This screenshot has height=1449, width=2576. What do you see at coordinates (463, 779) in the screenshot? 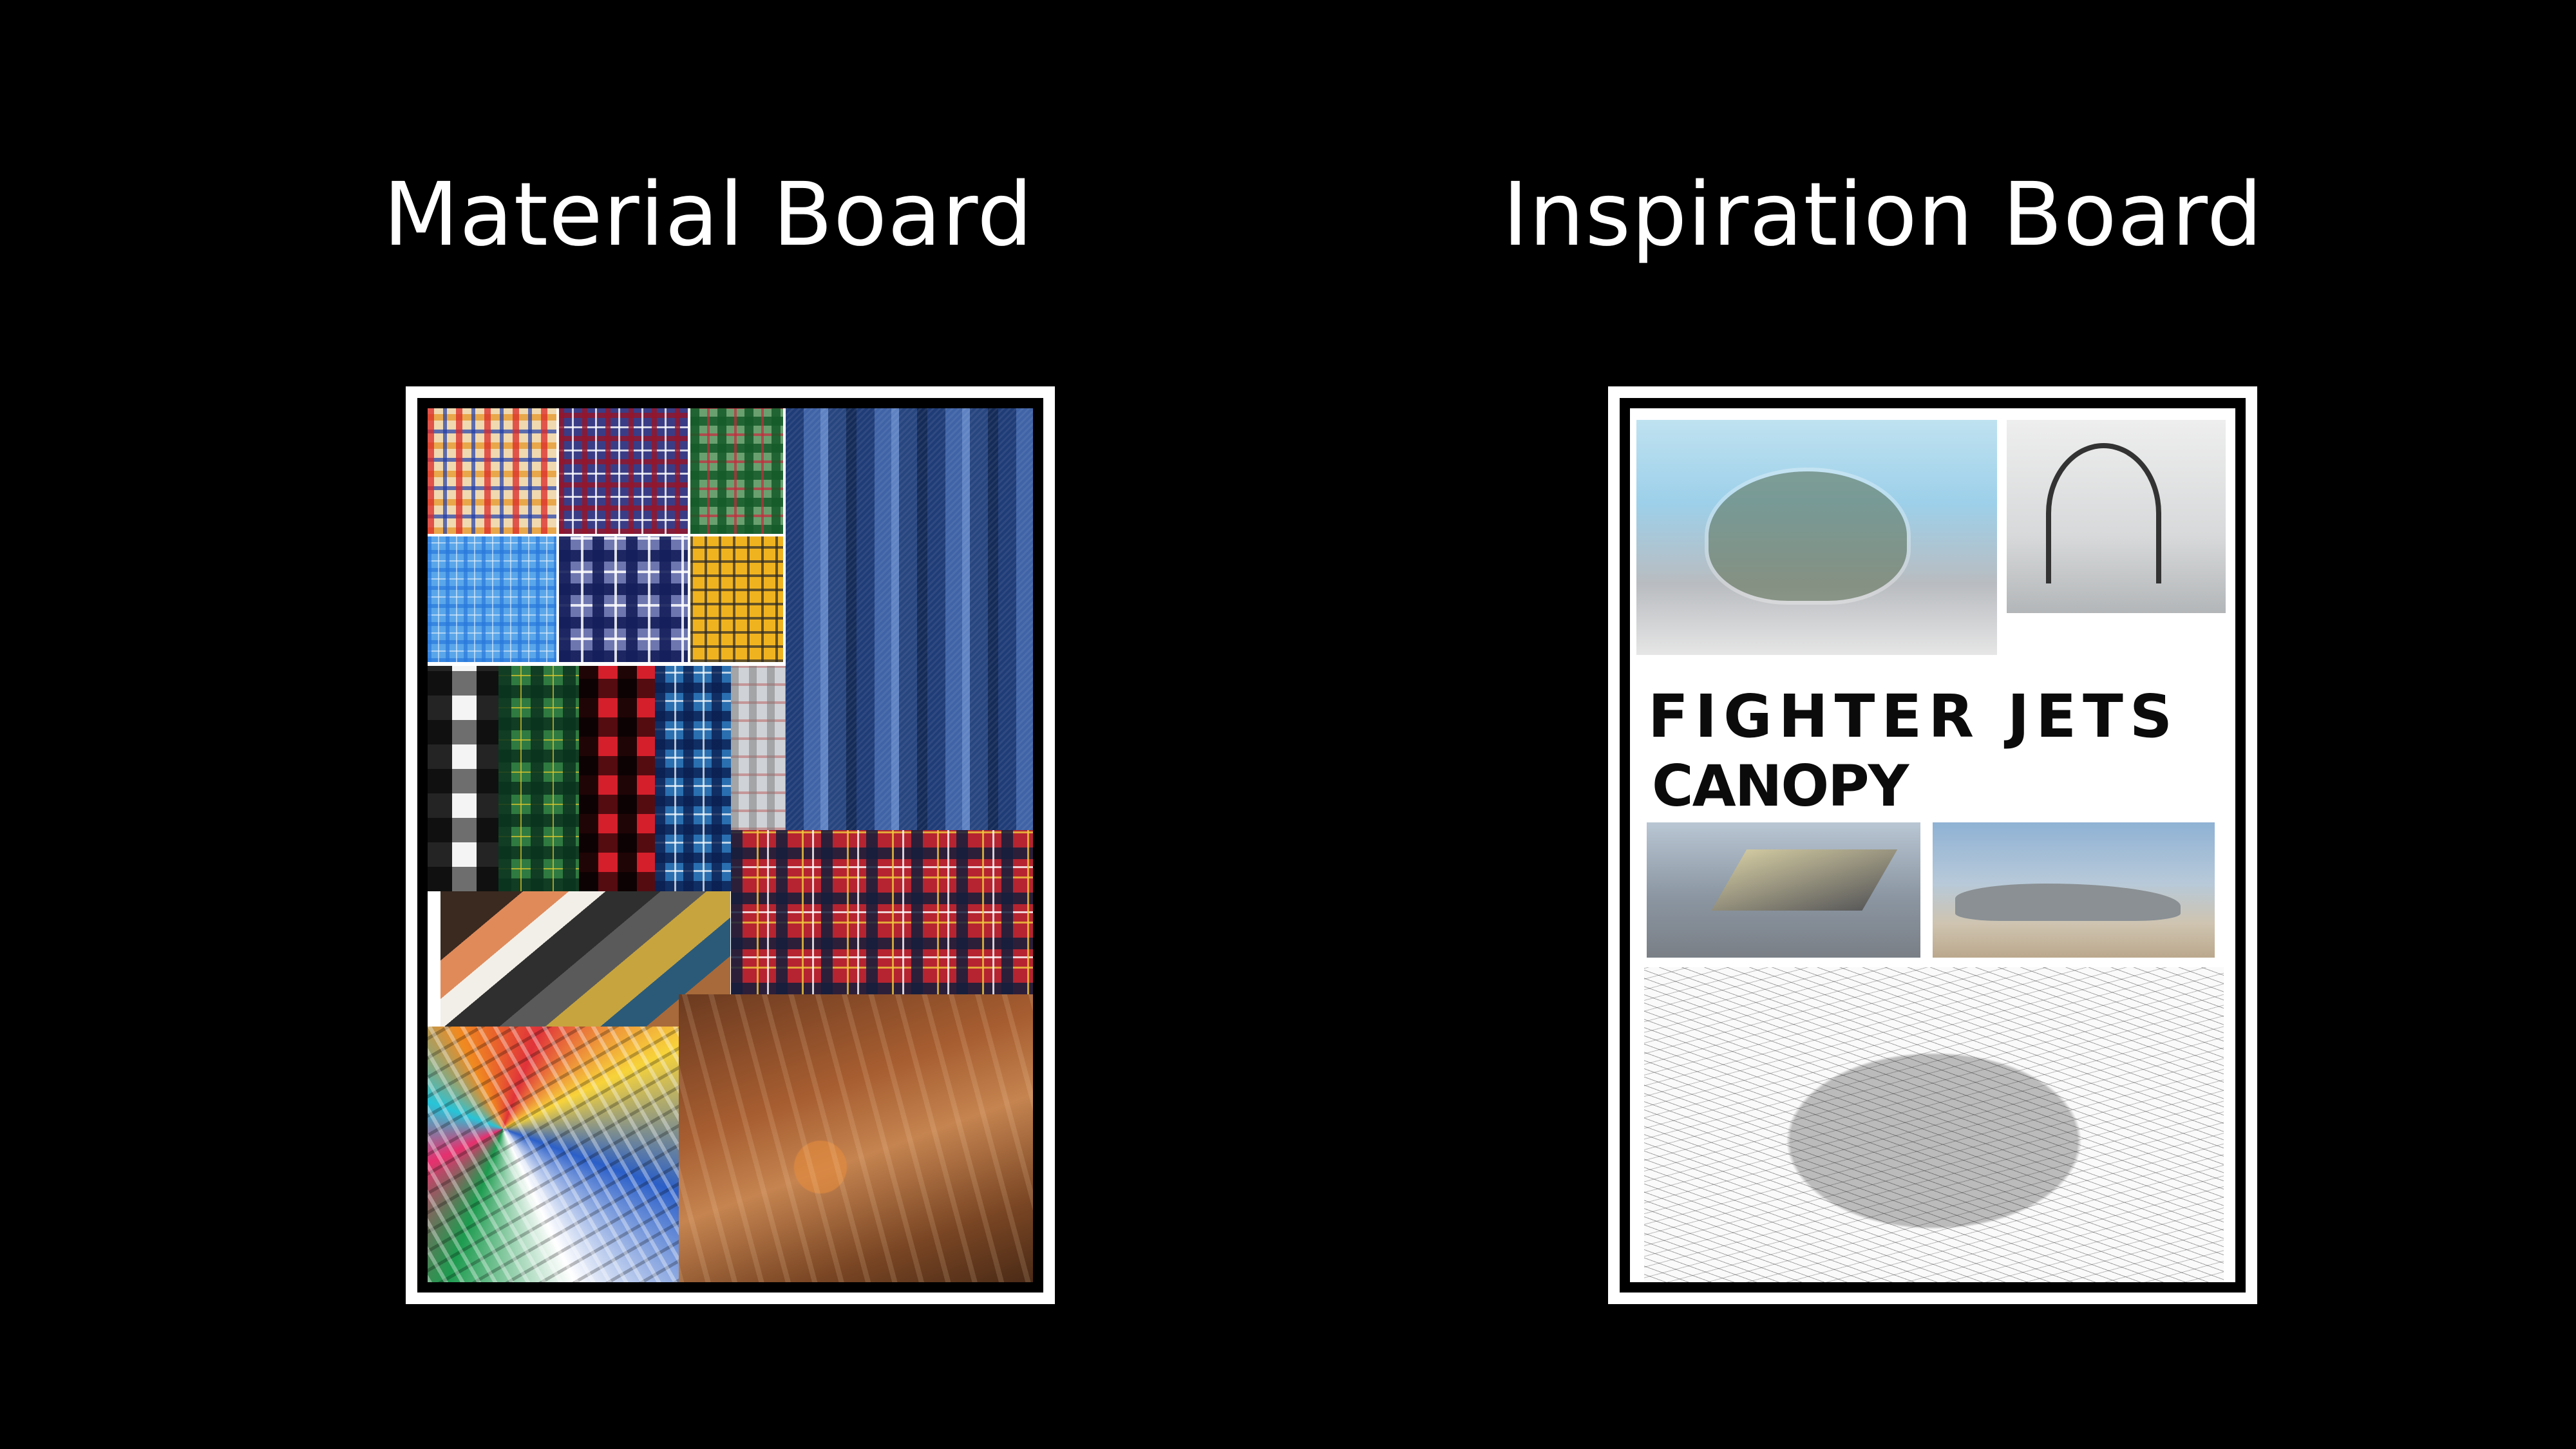
I see `buffalo-check-swatch` at bounding box center [463, 779].